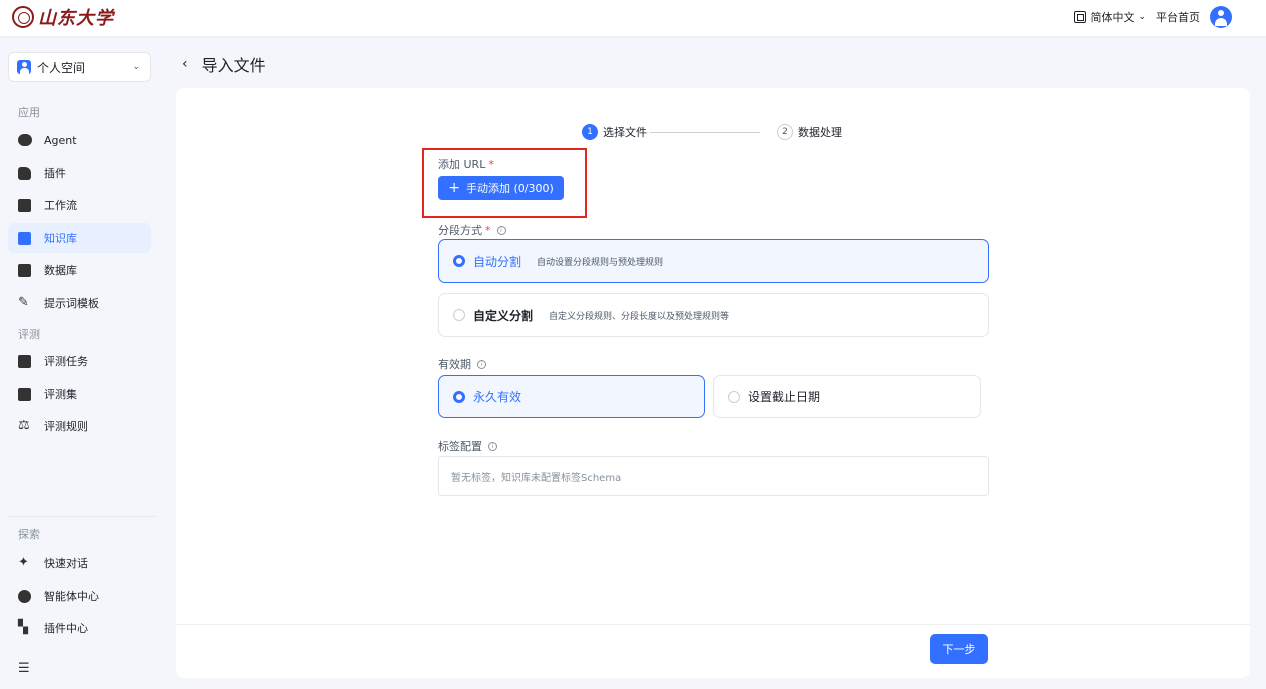 This screenshot has width=1266, height=689. What do you see at coordinates (185, 64) in the screenshot?
I see `back-icon: ‹` at bounding box center [185, 64].